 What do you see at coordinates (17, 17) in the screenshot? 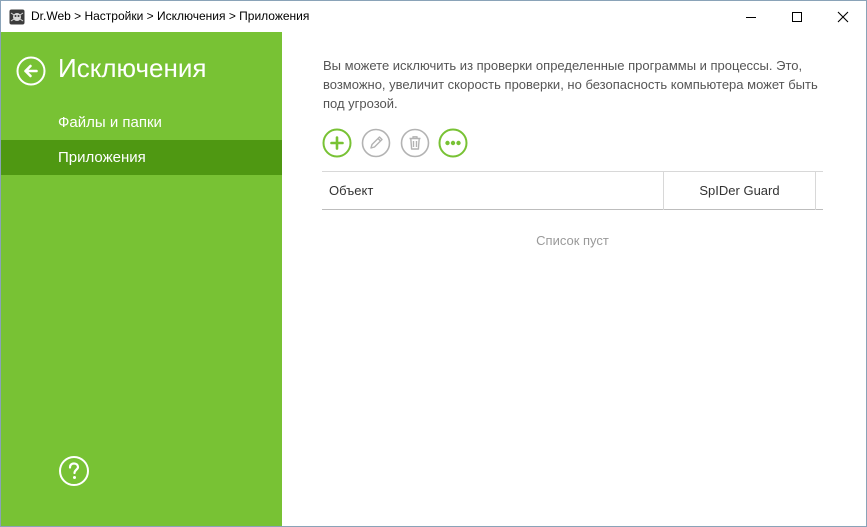
I see `drweb-spider-icon` at bounding box center [17, 17].